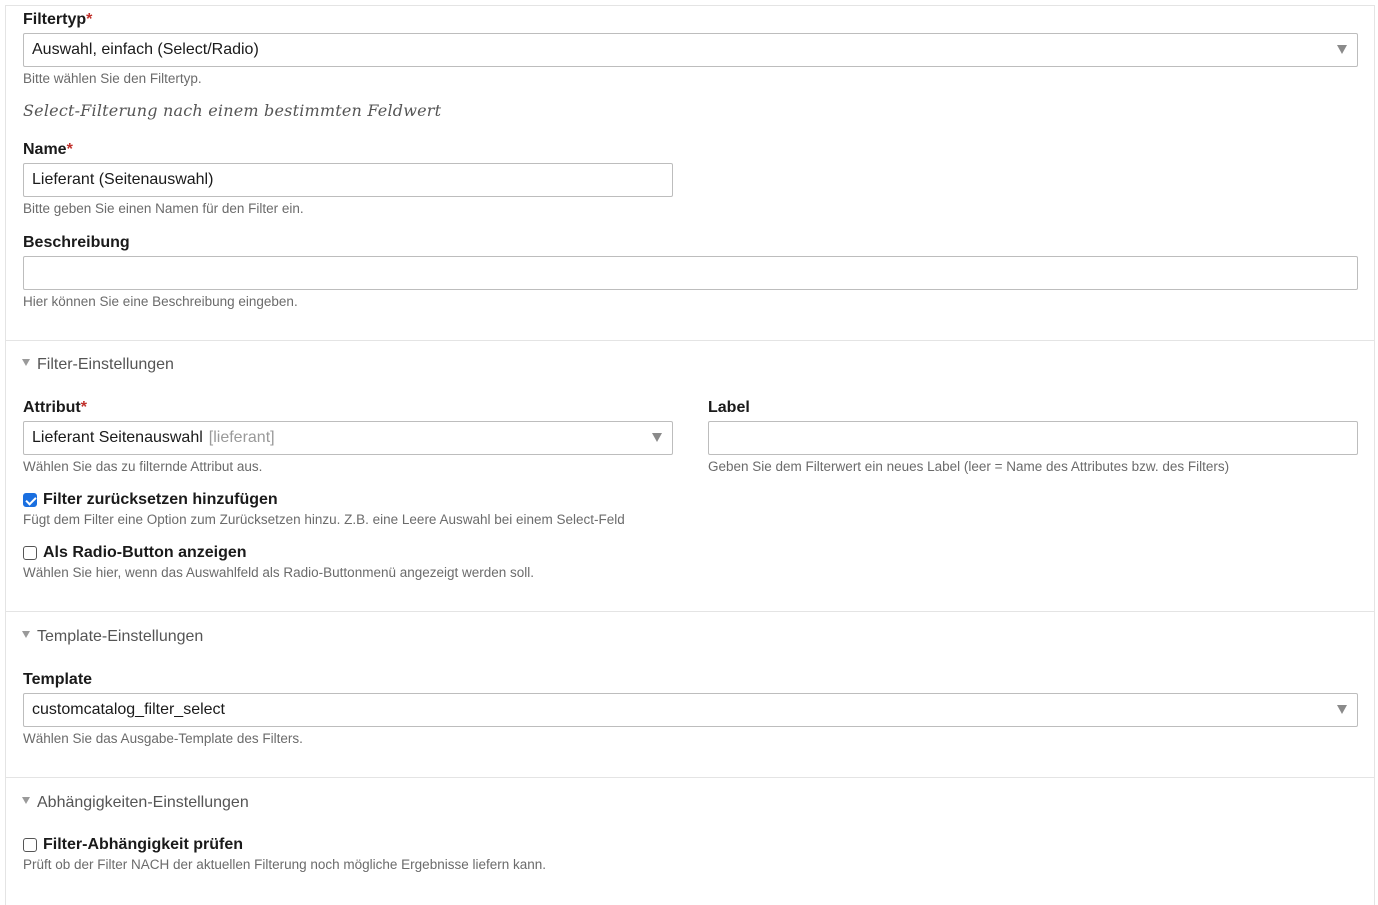 This screenshot has width=1378, height=905. I want to click on filtertyp-label-text: Filtertyp, so click(55, 19).